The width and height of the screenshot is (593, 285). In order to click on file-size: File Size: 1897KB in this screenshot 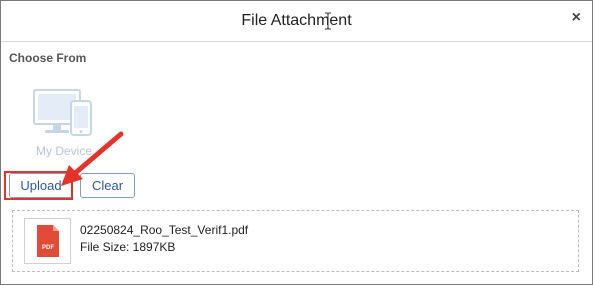, I will do `click(128, 247)`.